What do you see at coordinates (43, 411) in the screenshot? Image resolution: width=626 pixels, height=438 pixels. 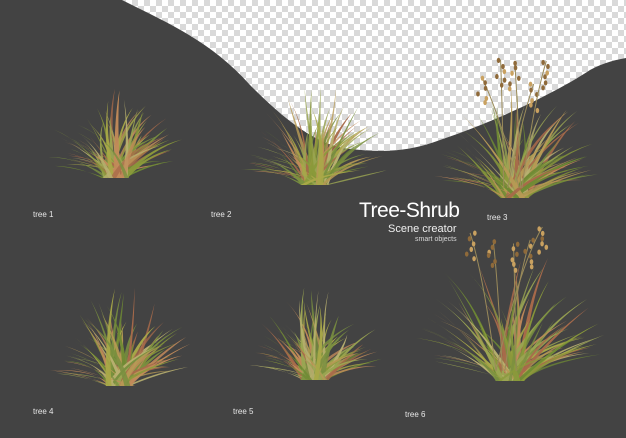 I see `label-tree-4: tree 4` at bounding box center [43, 411].